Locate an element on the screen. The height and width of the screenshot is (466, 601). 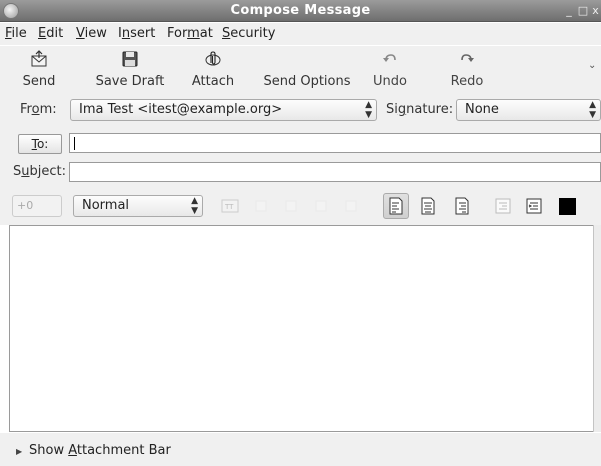
subject-label: Subject: is located at coordinates (40, 171).